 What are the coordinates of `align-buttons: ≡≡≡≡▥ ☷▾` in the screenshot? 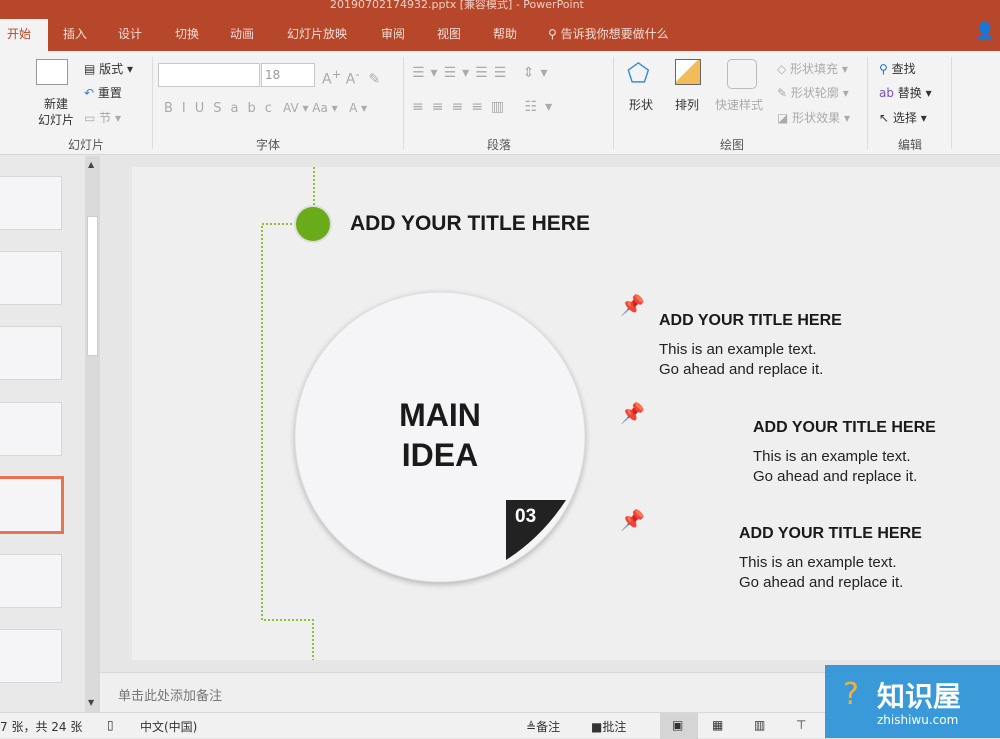 It's located at (486, 107).